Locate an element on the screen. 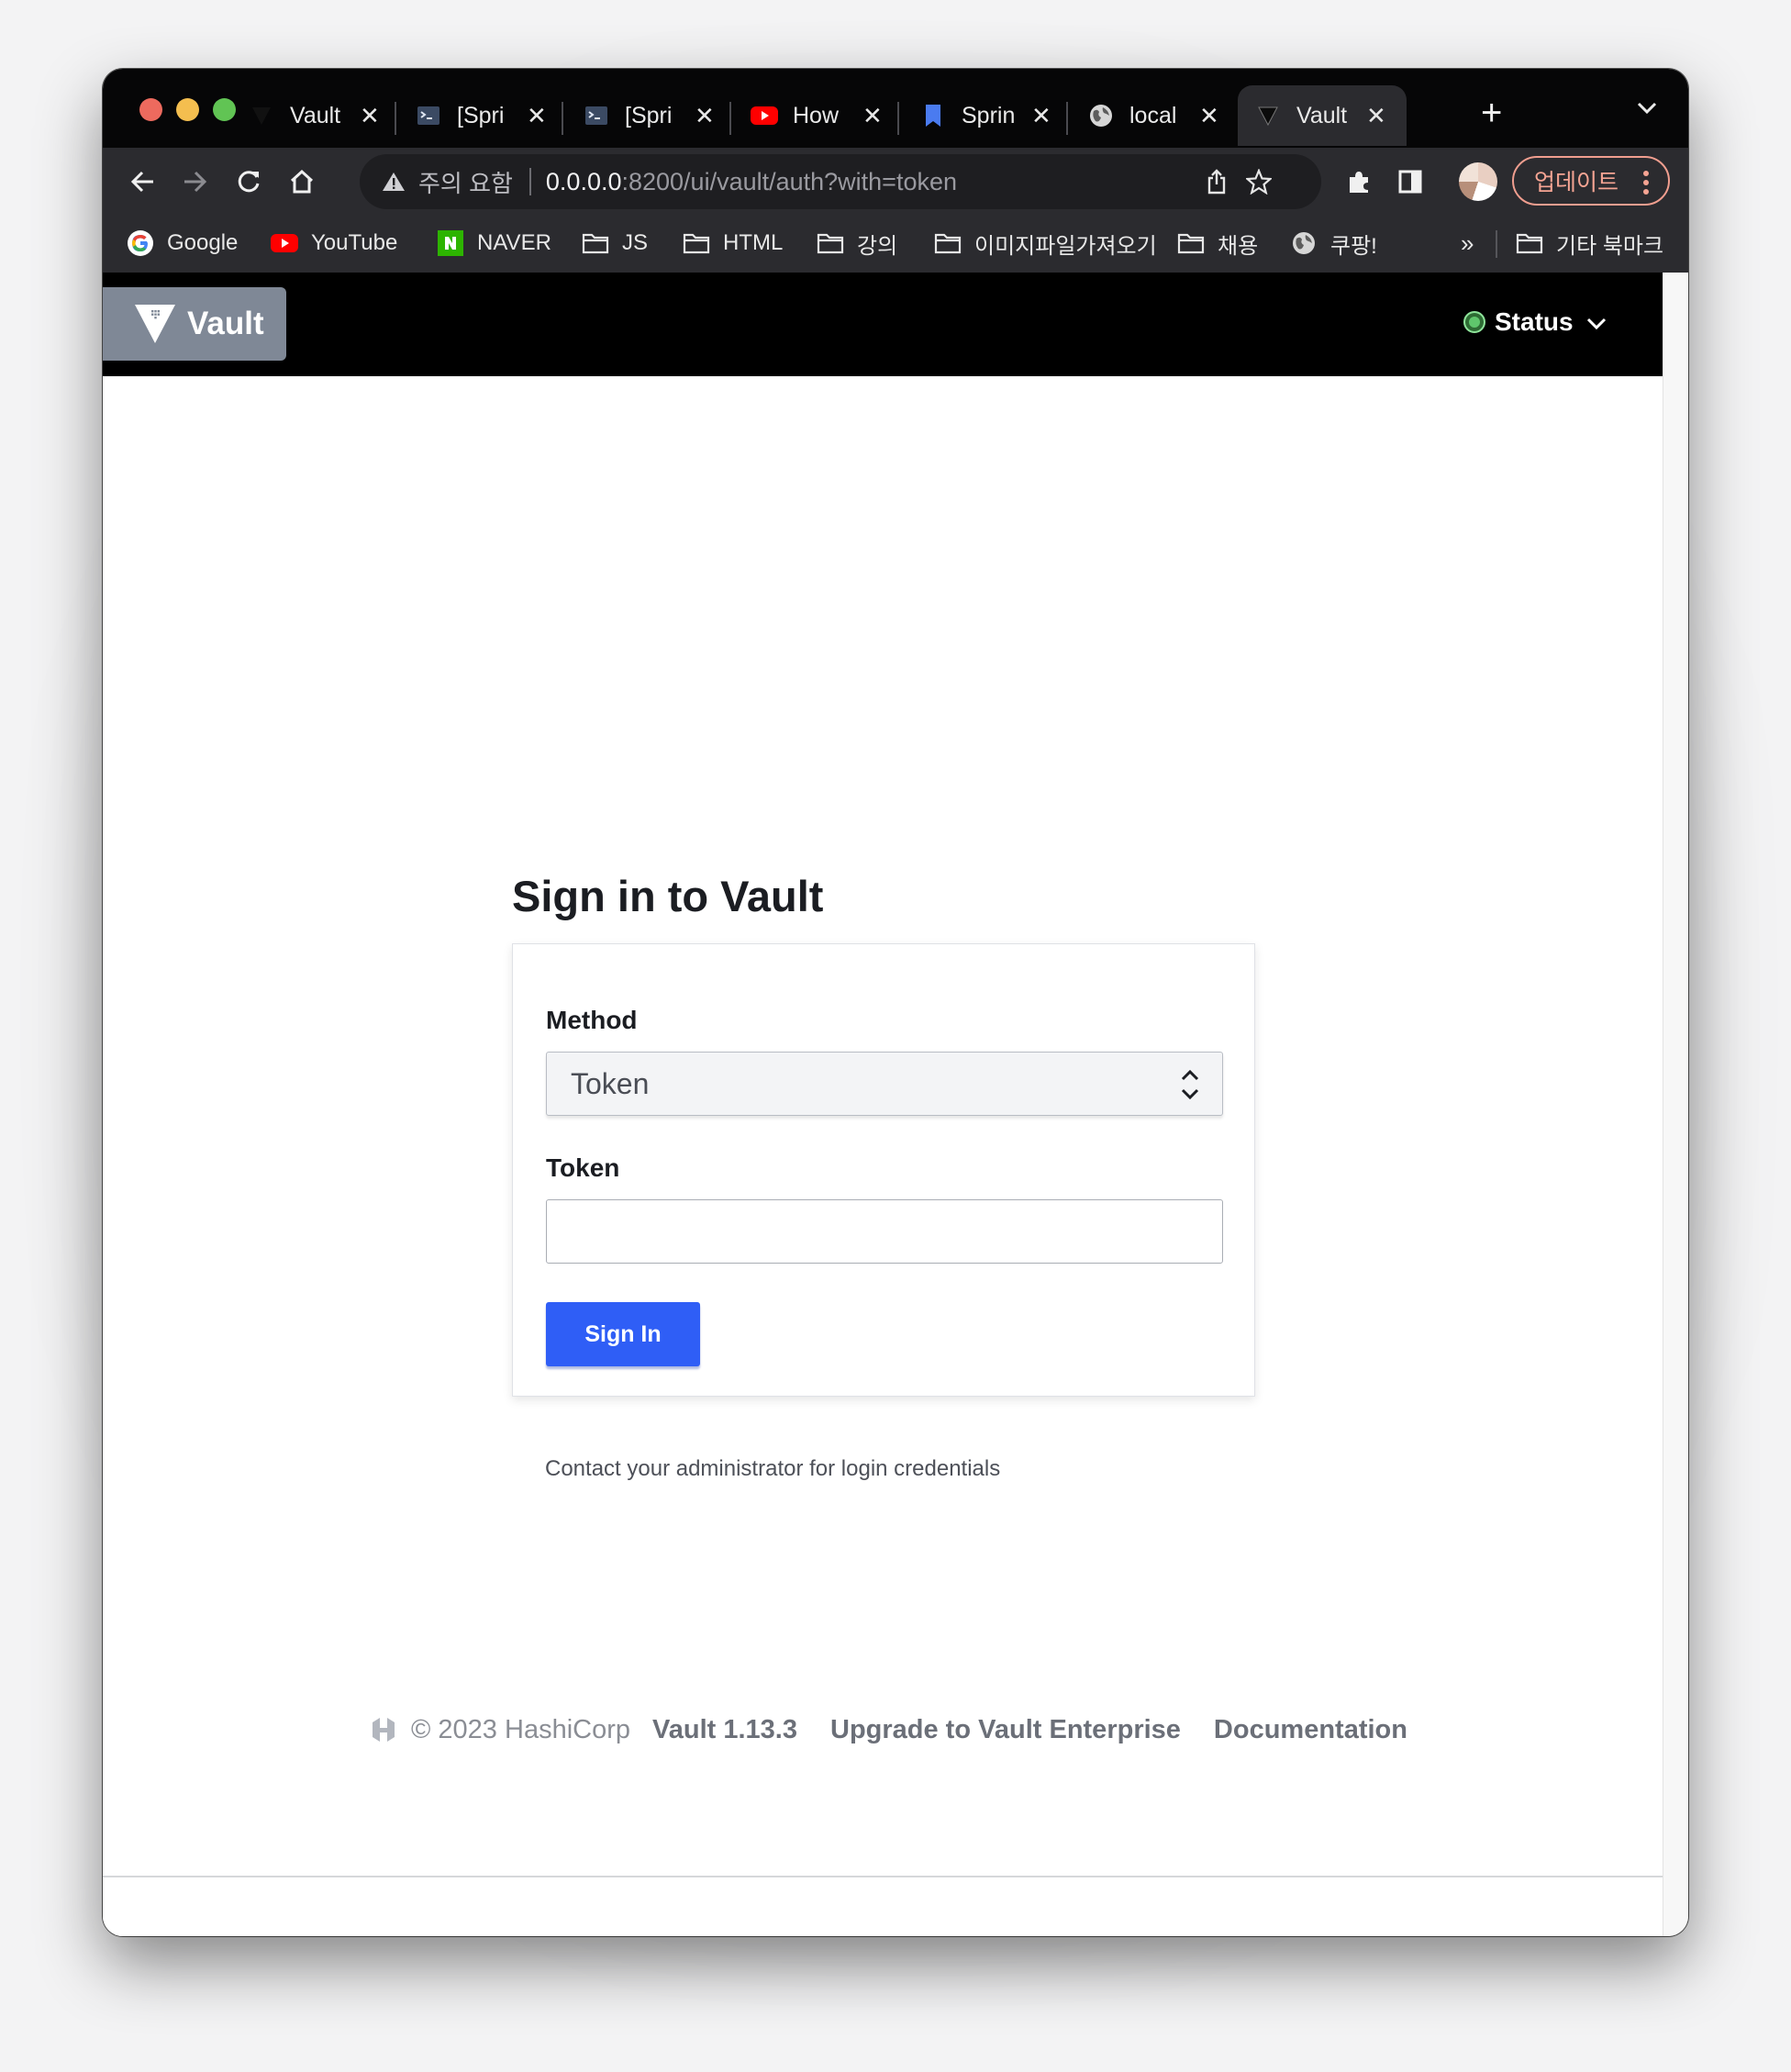  bookmark-label: 쿠팡! is located at coordinates (1353, 246).